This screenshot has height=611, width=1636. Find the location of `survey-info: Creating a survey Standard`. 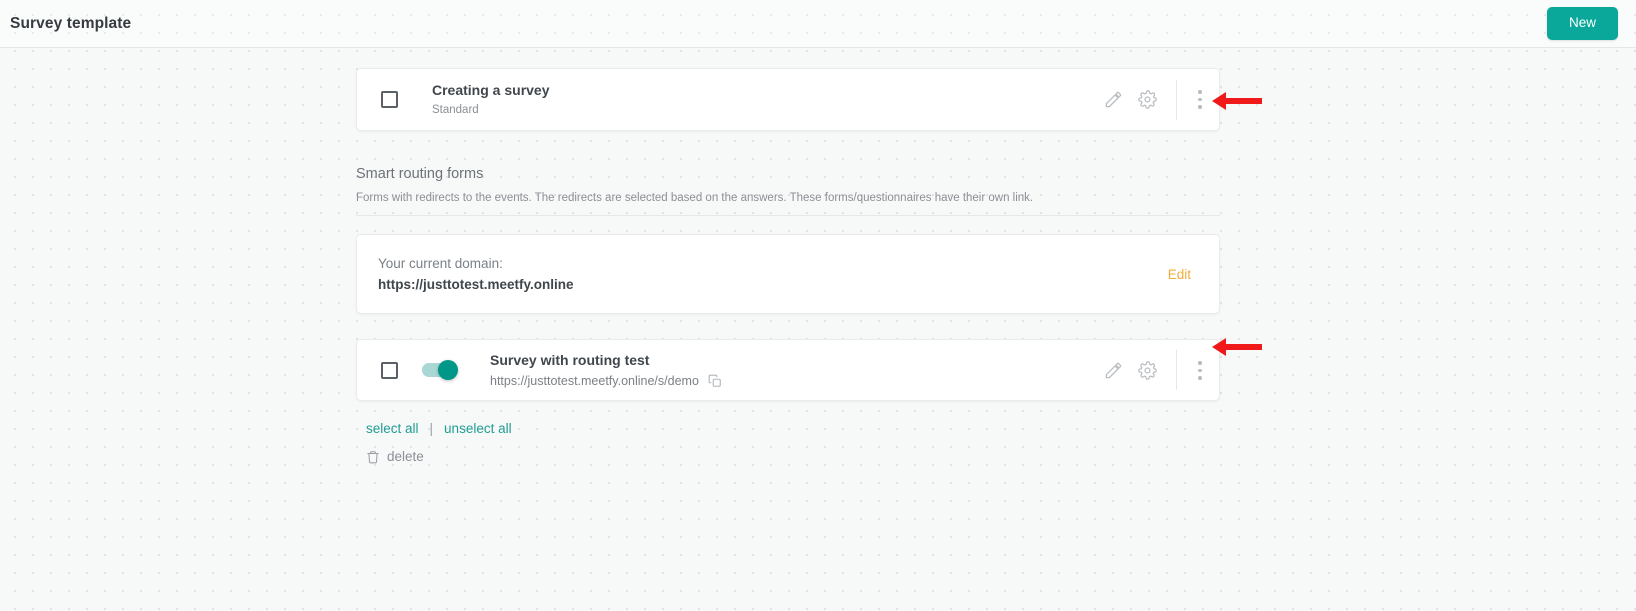

survey-info: Creating a survey Standard is located at coordinates (764, 100).